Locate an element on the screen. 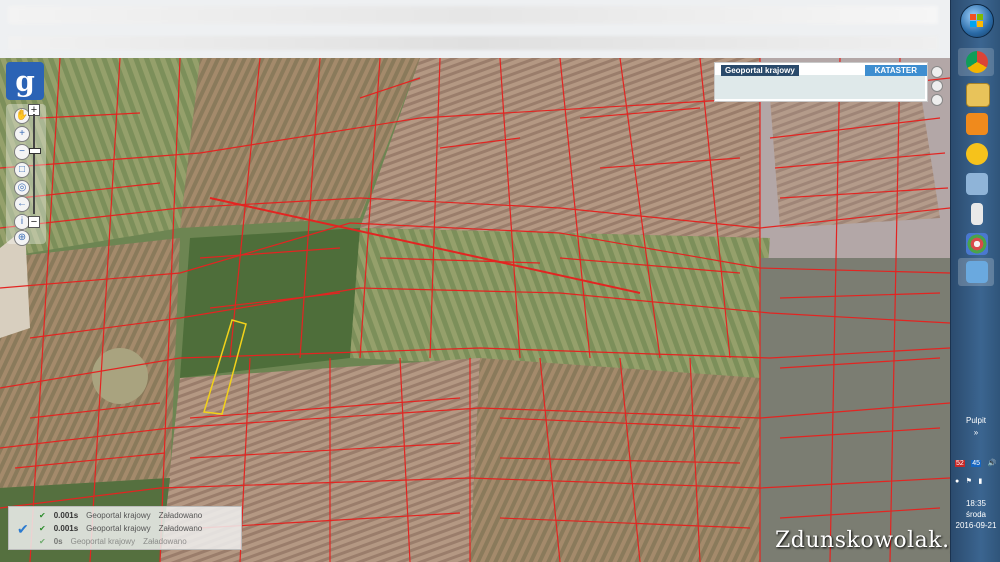 Image resolution: width=1000 pixels, height=562 pixels. windows-logo-icon is located at coordinates (977, 21).